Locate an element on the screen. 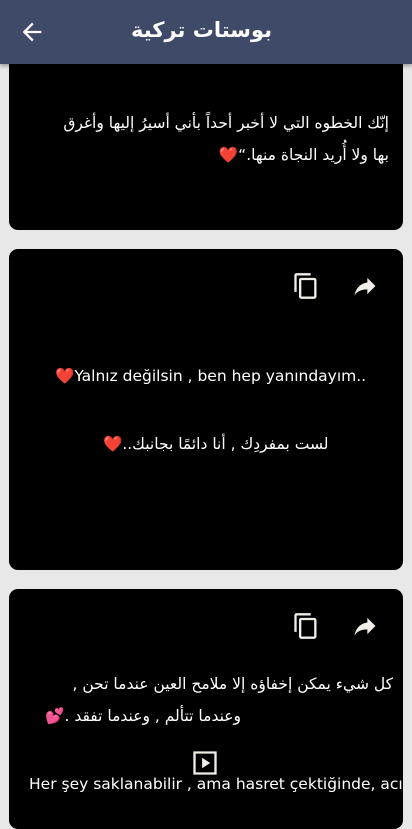 The image size is (412, 829). hearts-emoji: 💕 is located at coordinates (55, 716).